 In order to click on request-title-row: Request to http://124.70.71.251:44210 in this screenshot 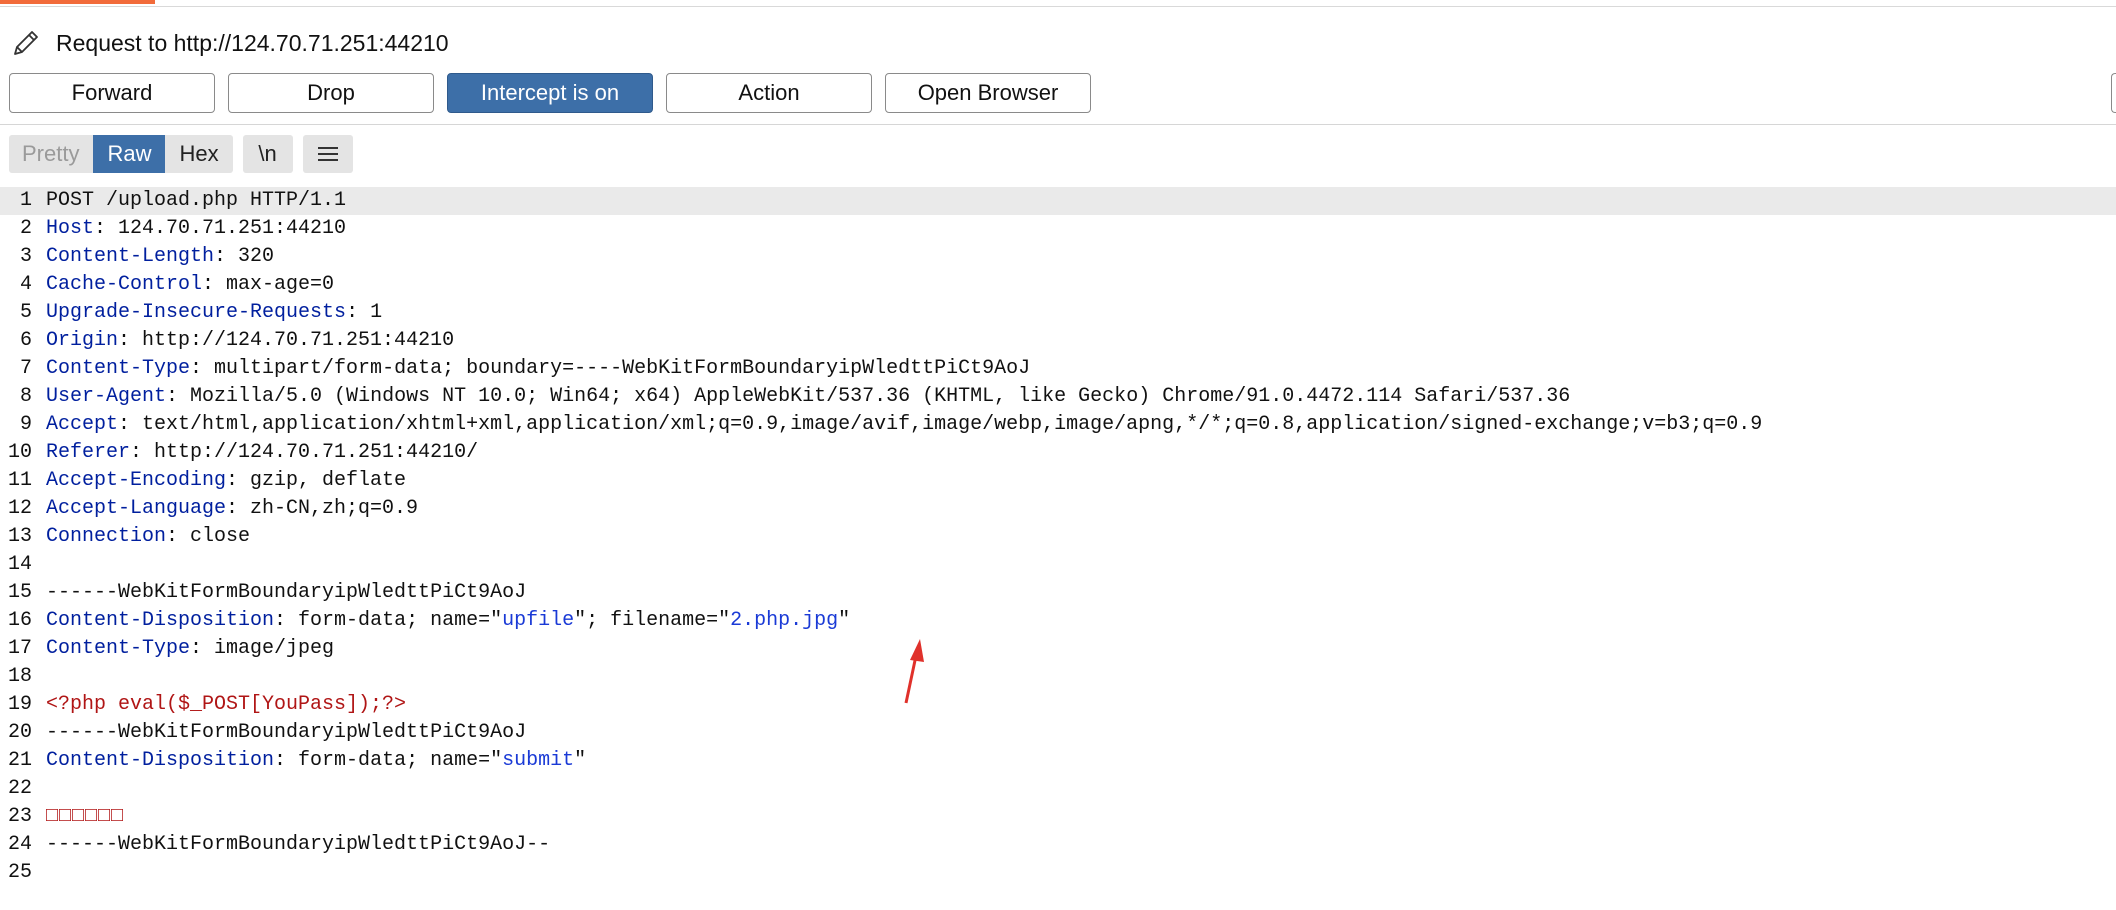, I will do `click(229, 43)`.